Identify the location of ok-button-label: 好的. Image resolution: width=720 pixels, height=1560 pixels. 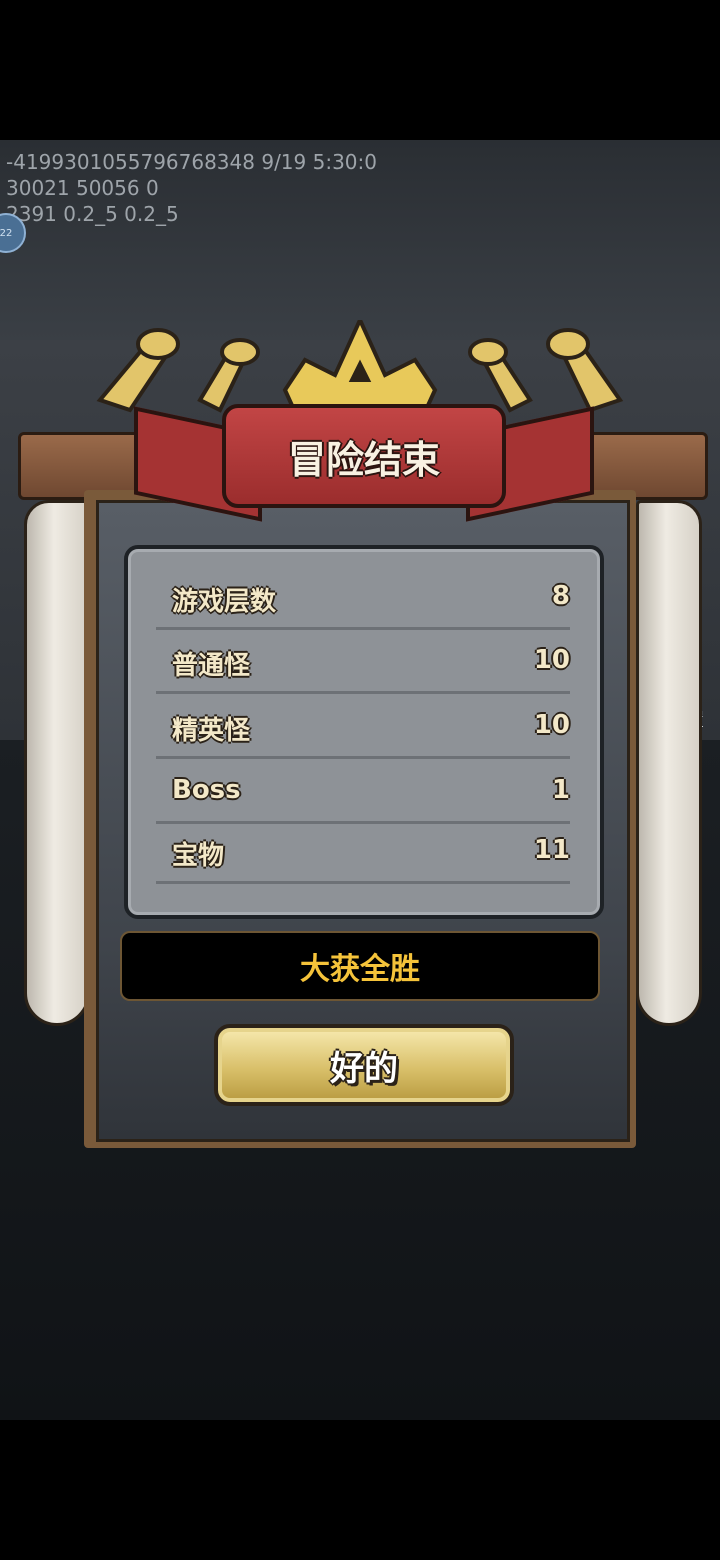
(364, 1068).